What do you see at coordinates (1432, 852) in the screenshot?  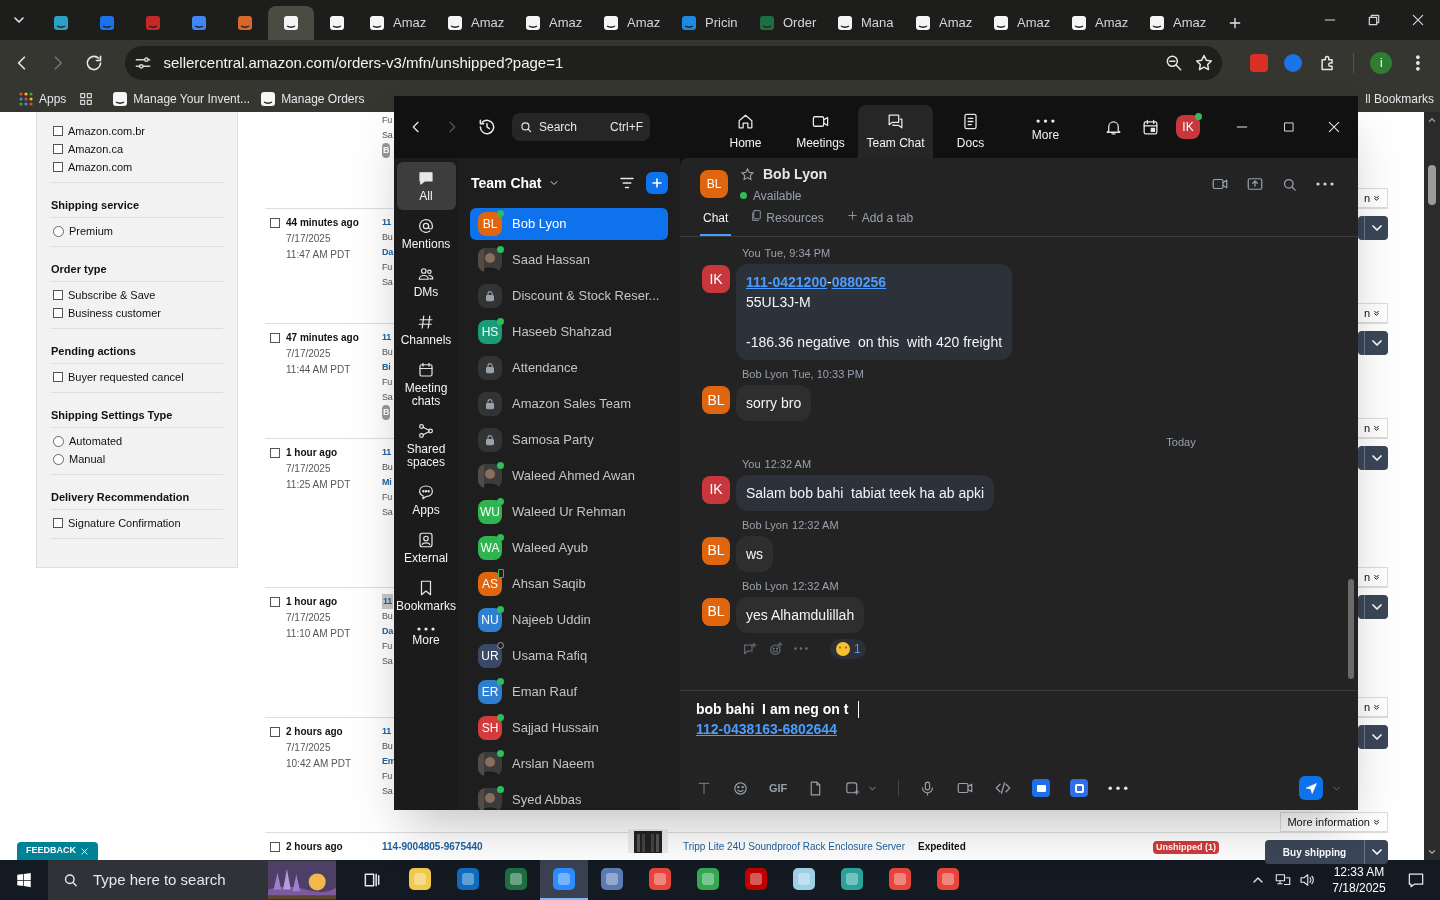 I see `scroll-down-icon` at bounding box center [1432, 852].